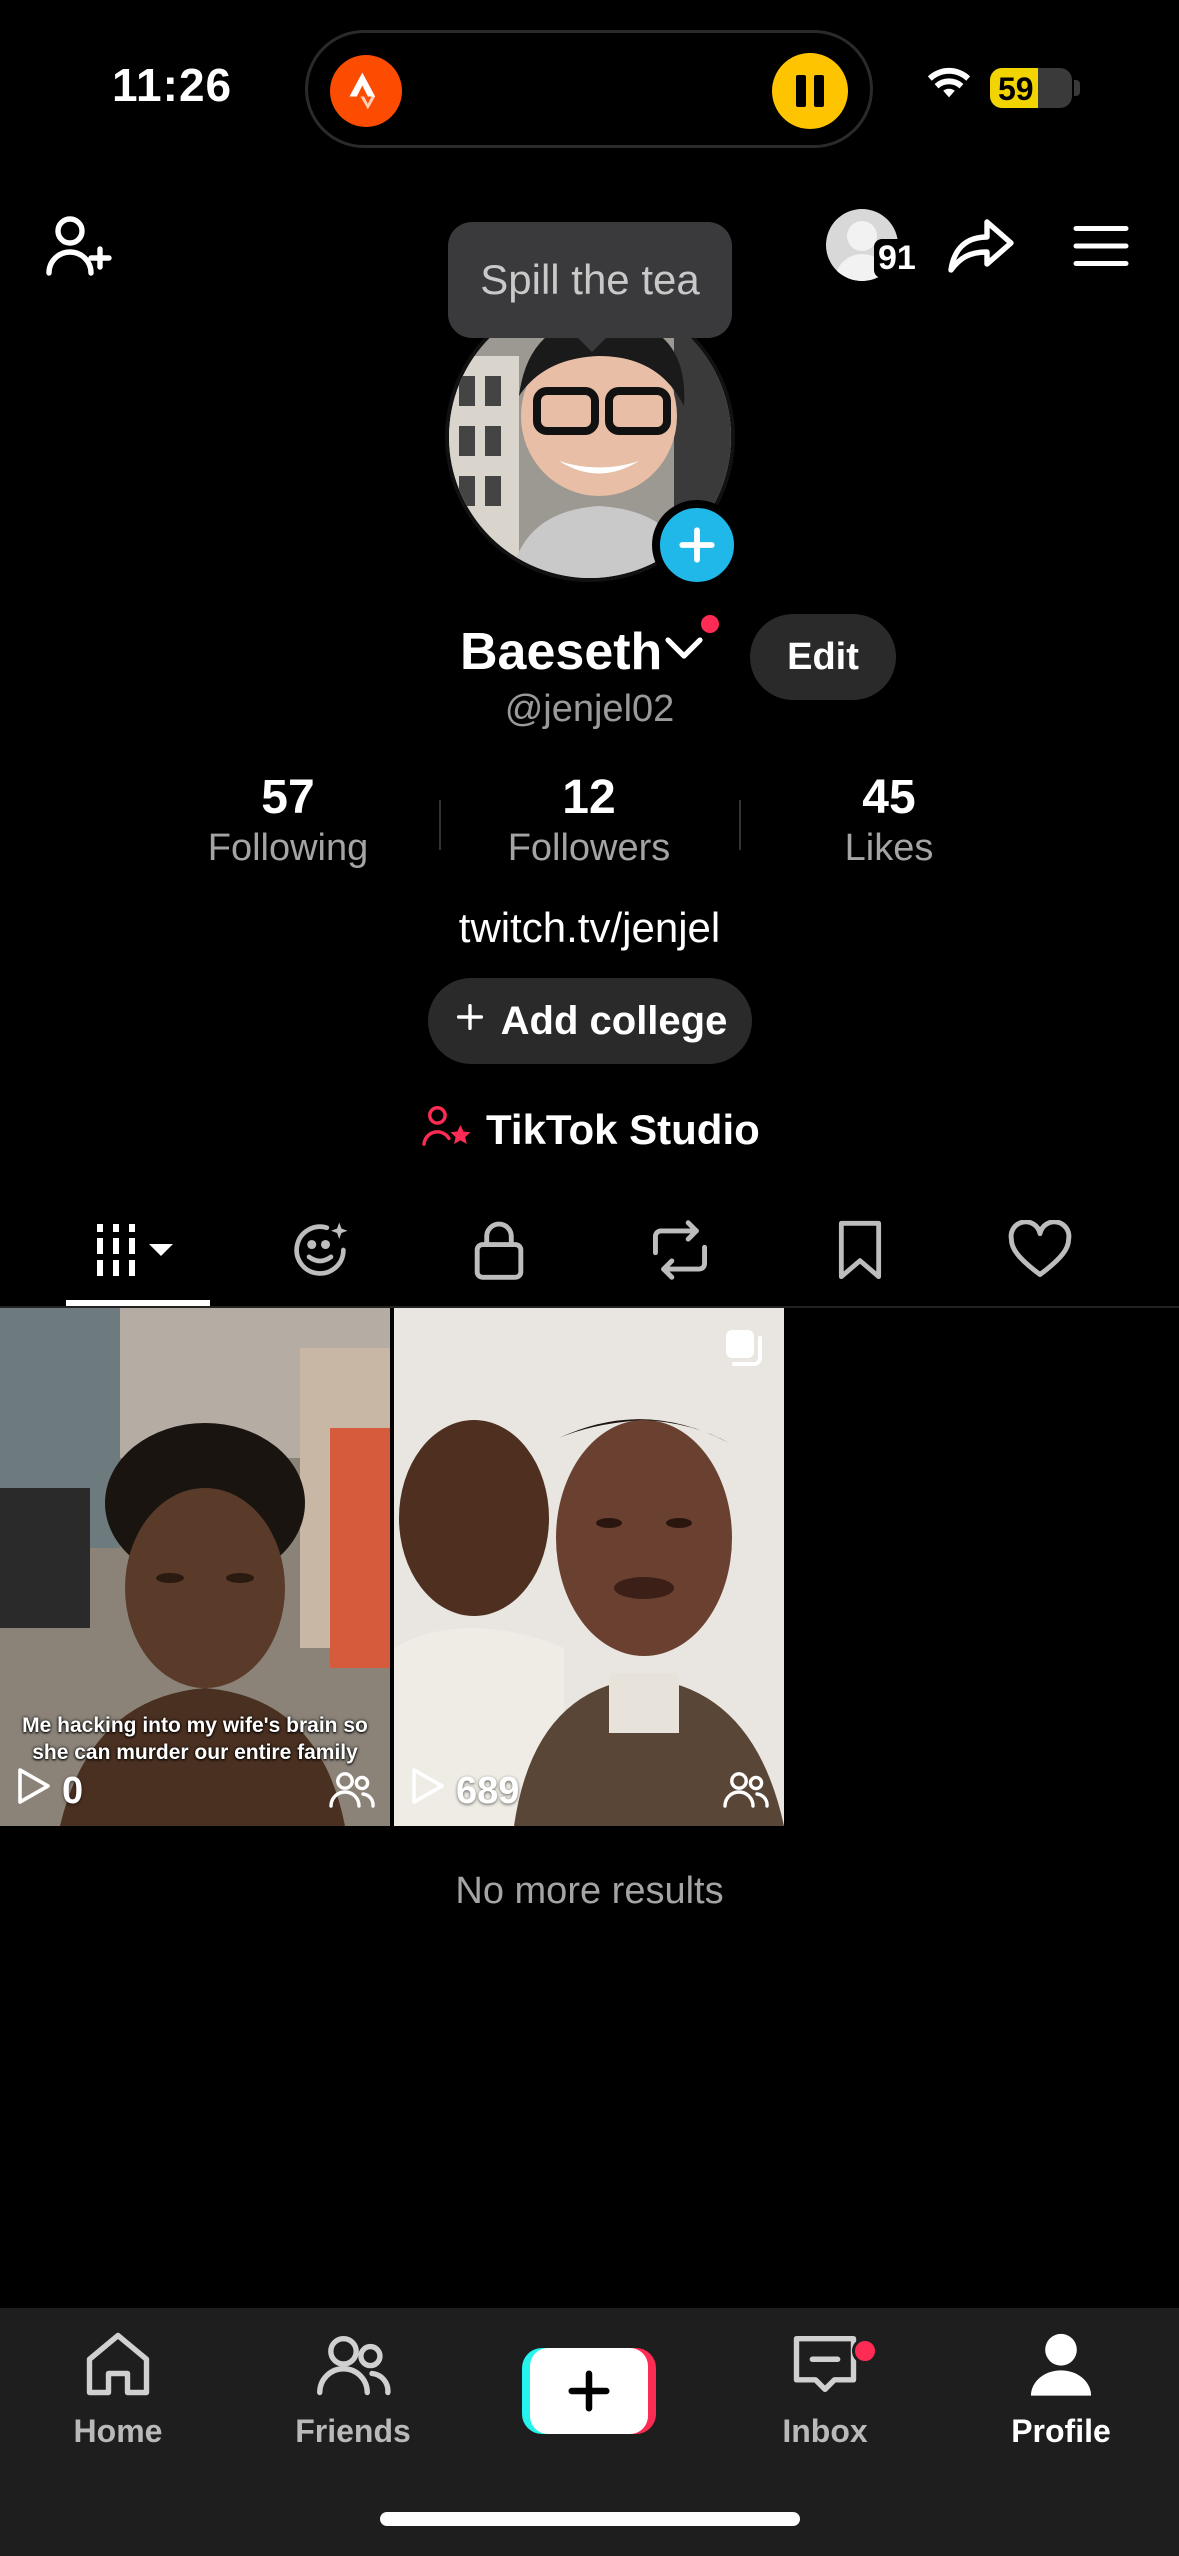 The image size is (1179, 2556). What do you see at coordinates (366, 91) in the screenshot?
I see `strava-icon` at bounding box center [366, 91].